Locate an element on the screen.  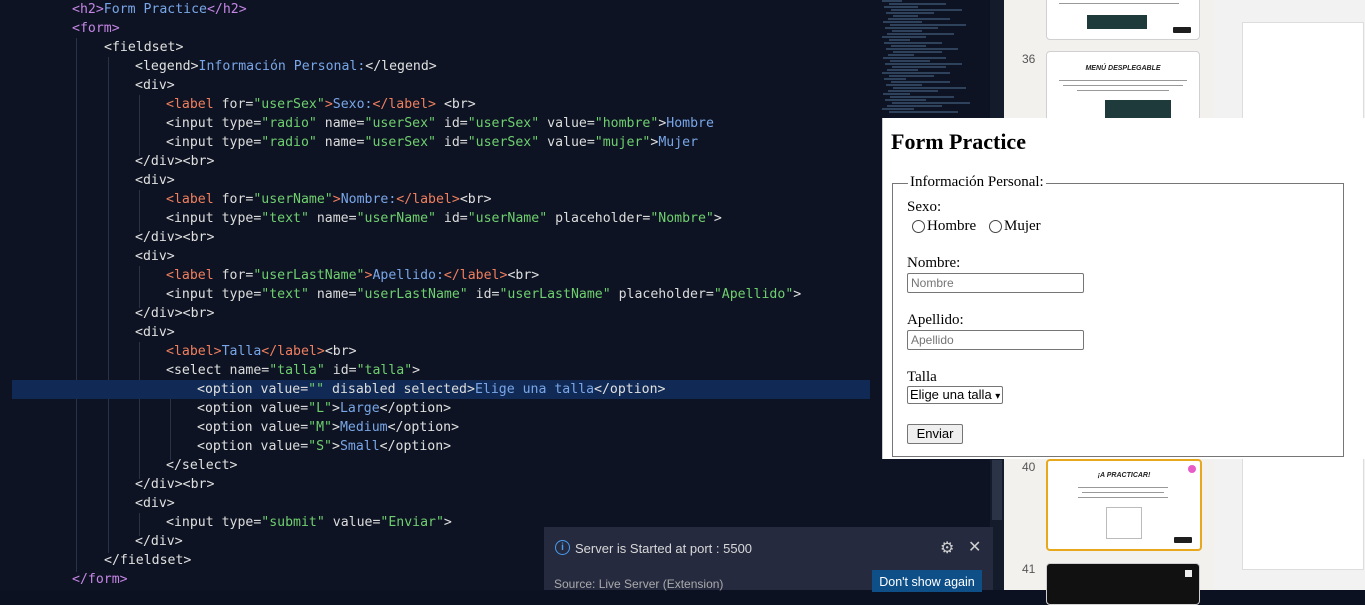
lastname-input: Apellido is located at coordinates (995, 340).